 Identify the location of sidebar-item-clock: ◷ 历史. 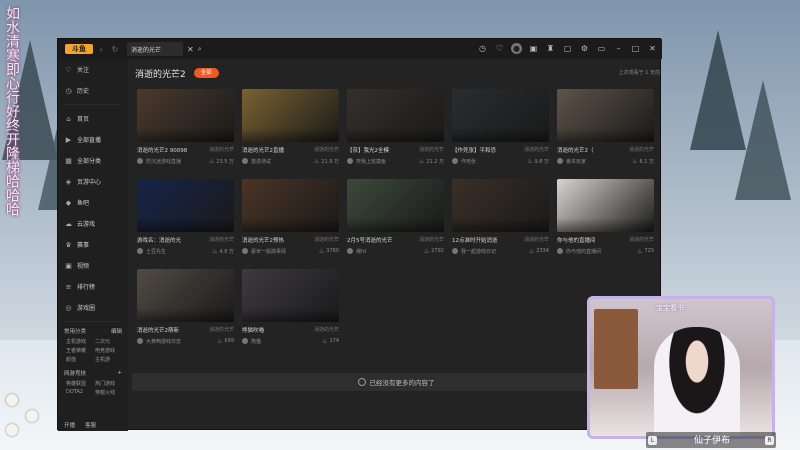
(93, 90).